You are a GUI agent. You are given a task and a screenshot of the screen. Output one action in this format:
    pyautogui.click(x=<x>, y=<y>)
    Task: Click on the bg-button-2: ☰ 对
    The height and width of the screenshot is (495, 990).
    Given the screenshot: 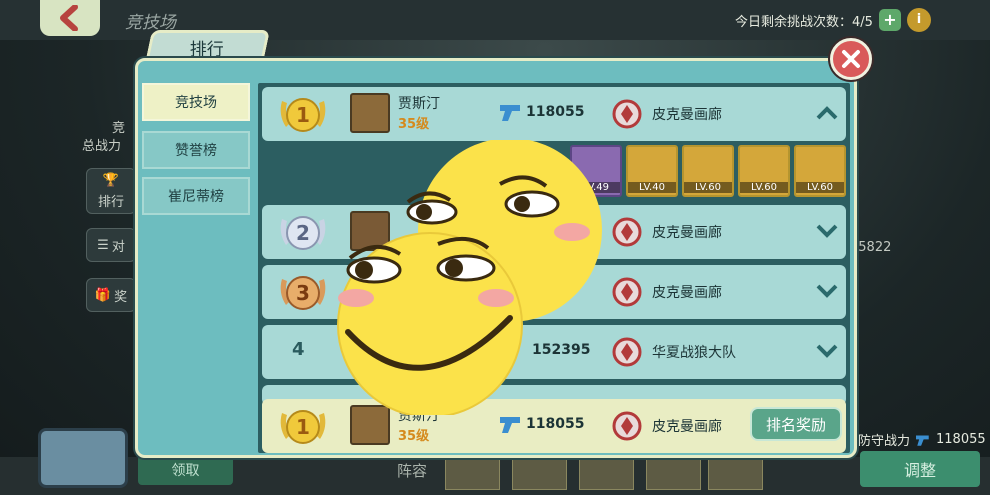 What is the action you would take?
    pyautogui.click(x=111, y=245)
    